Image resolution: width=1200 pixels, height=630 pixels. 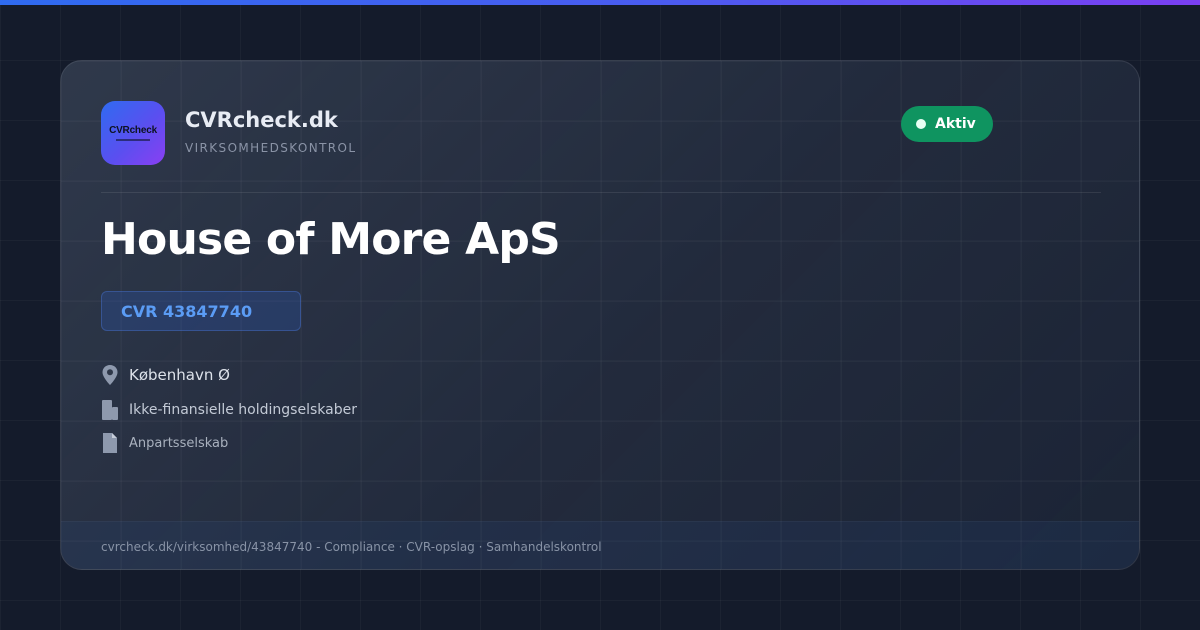 What do you see at coordinates (243, 410) in the screenshot?
I see `industry-text: Ikke-finansielle holdingselskaber` at bounding box center [243, 410].